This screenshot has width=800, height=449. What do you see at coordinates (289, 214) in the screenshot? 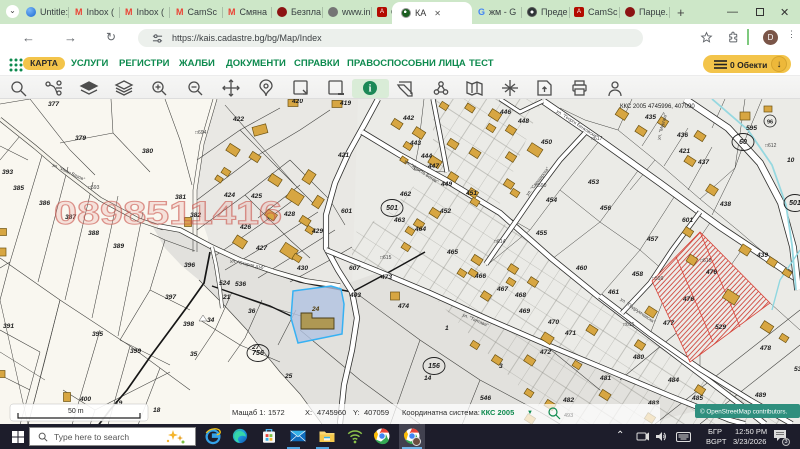
I see `svg-text: 428` at bounding box center [289, 214].